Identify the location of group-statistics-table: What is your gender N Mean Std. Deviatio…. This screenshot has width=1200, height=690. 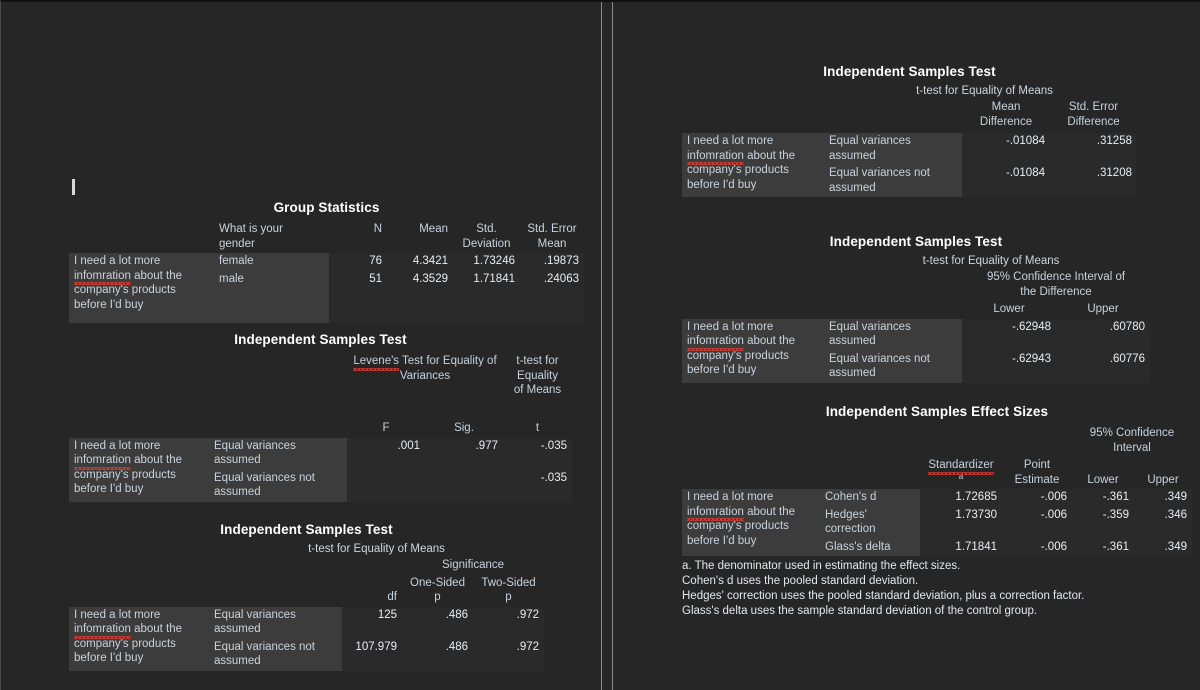
(326, 272).